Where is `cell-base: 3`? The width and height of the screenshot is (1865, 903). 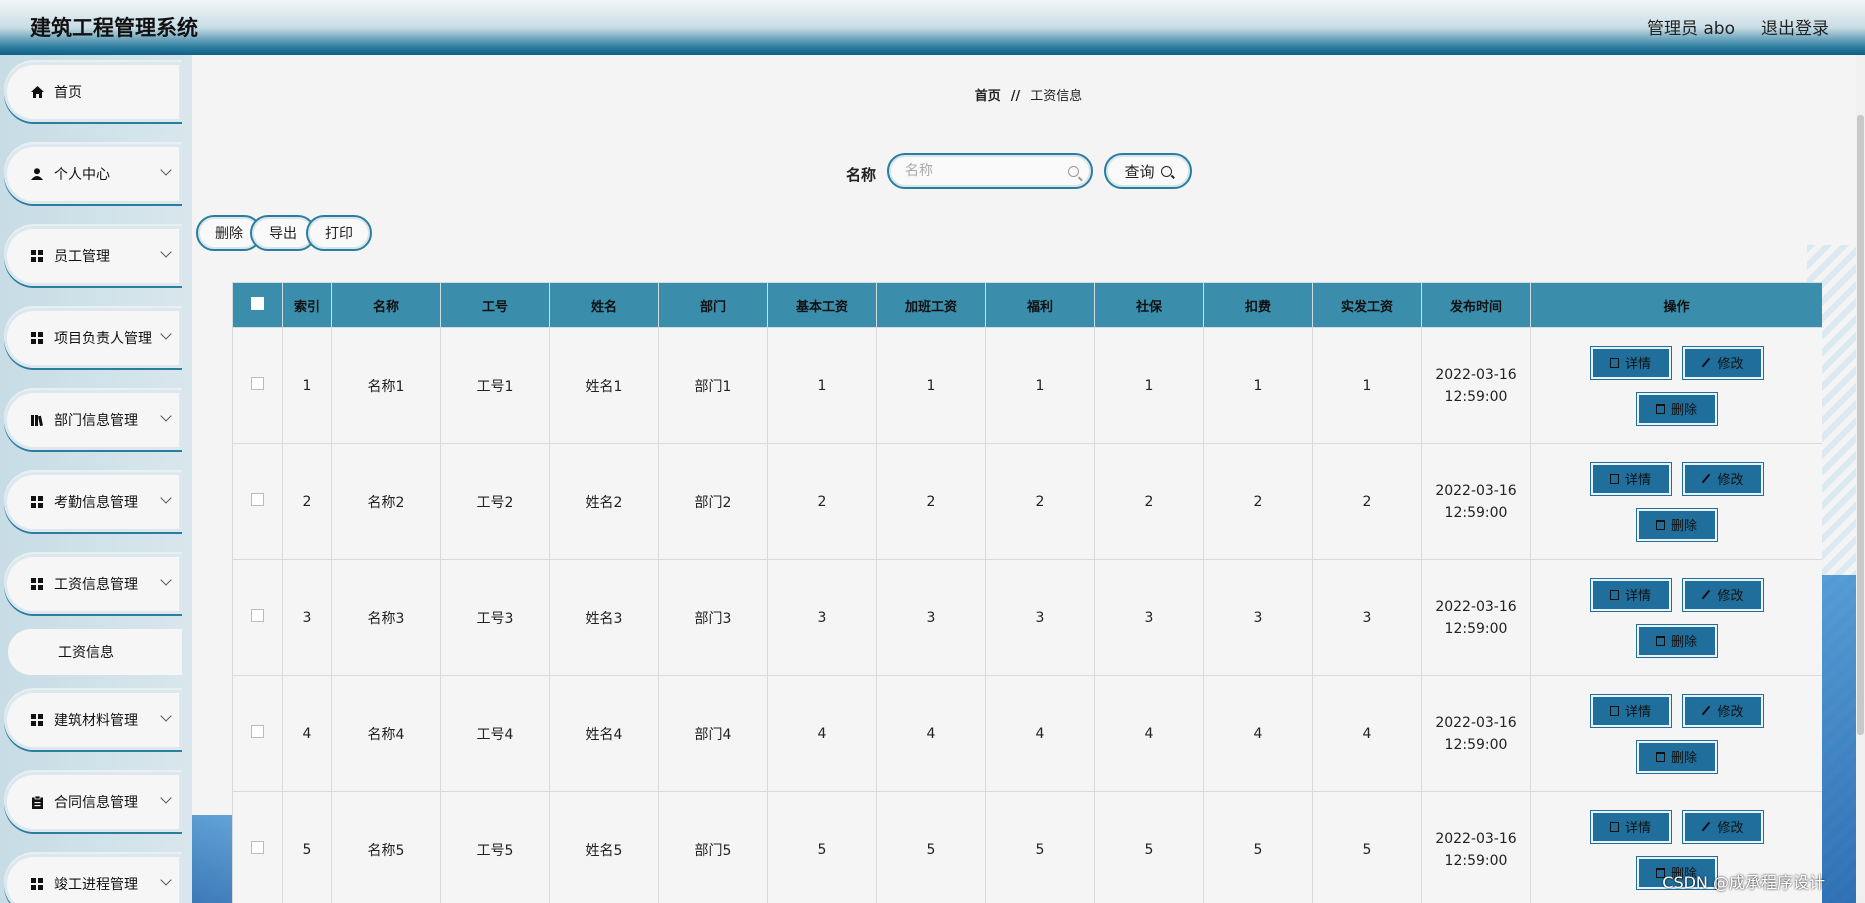
cell-base: 3 is located at coordinates (822, 617).